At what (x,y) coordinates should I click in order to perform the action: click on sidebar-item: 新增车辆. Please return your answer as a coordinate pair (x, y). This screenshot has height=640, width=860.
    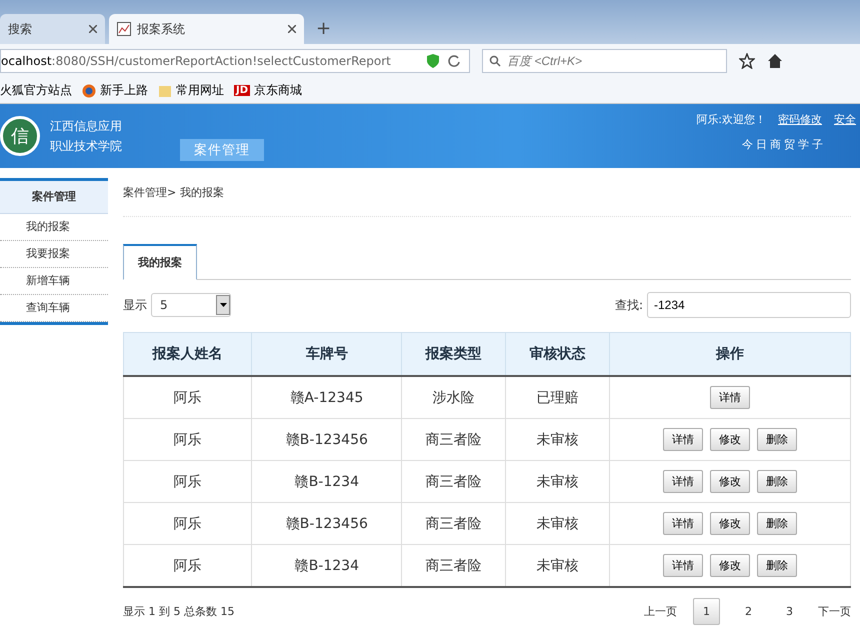
    Looking at the image, I should click on (54, 281).